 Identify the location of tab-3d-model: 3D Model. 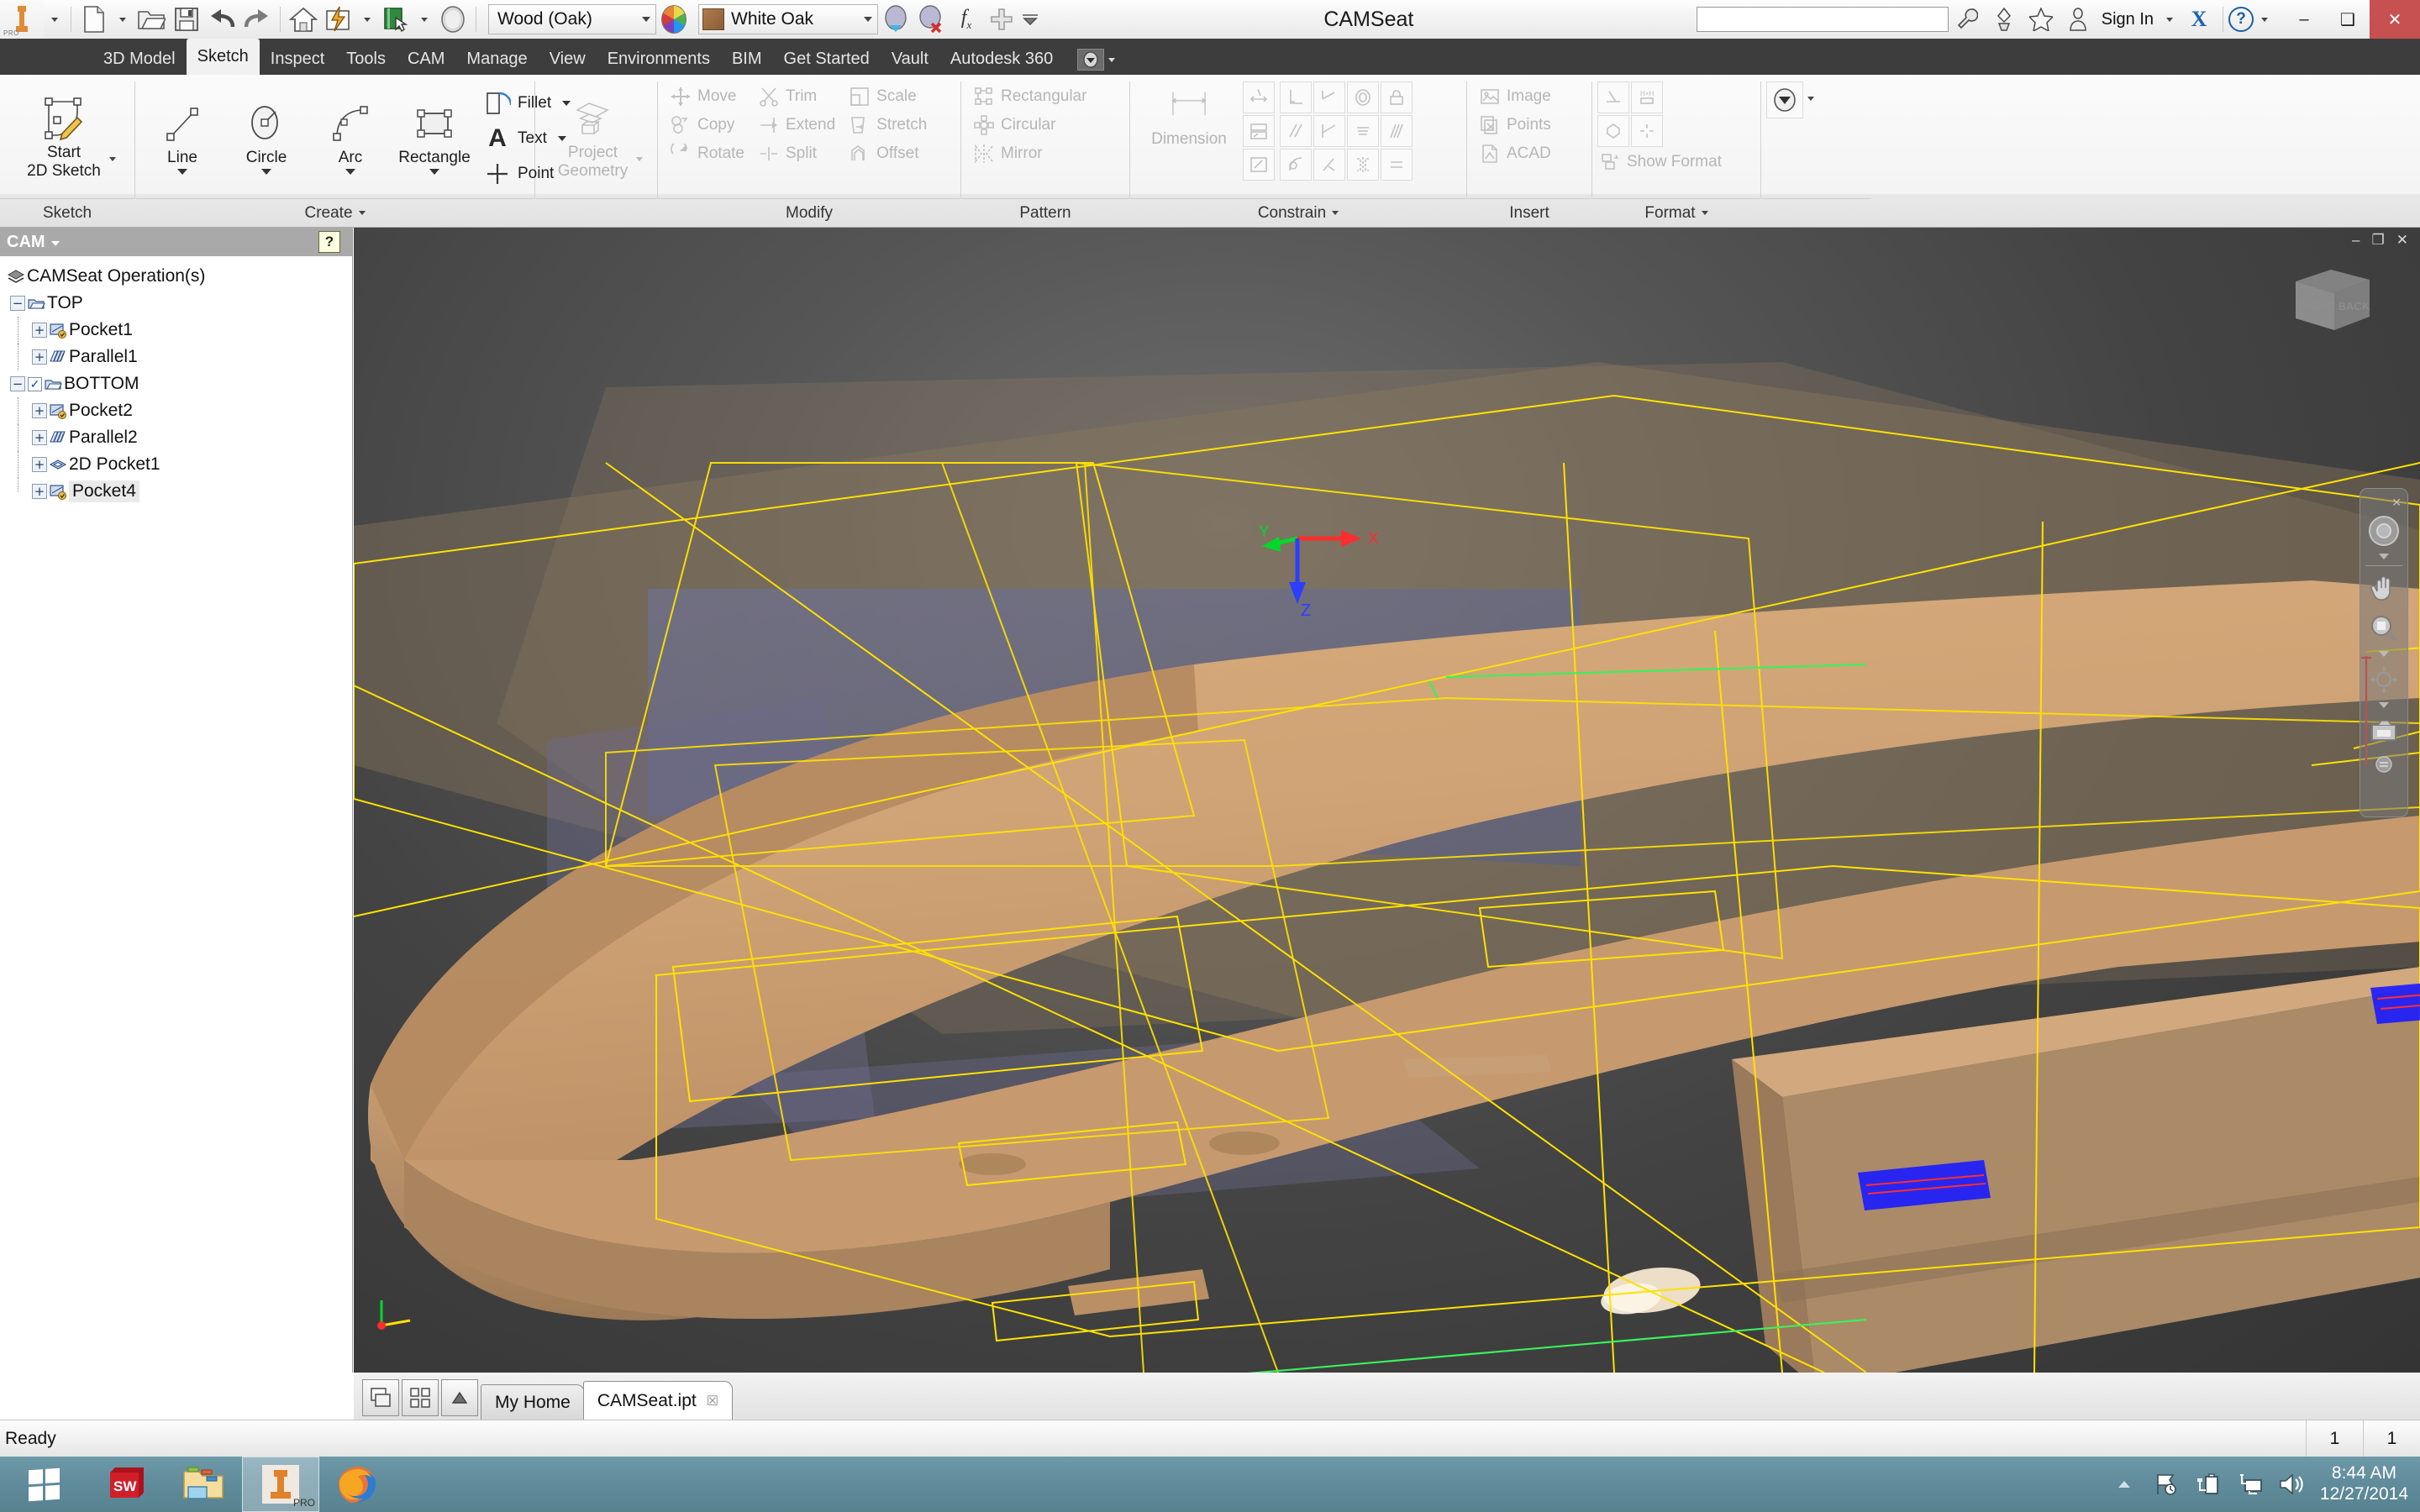
(139, 59).